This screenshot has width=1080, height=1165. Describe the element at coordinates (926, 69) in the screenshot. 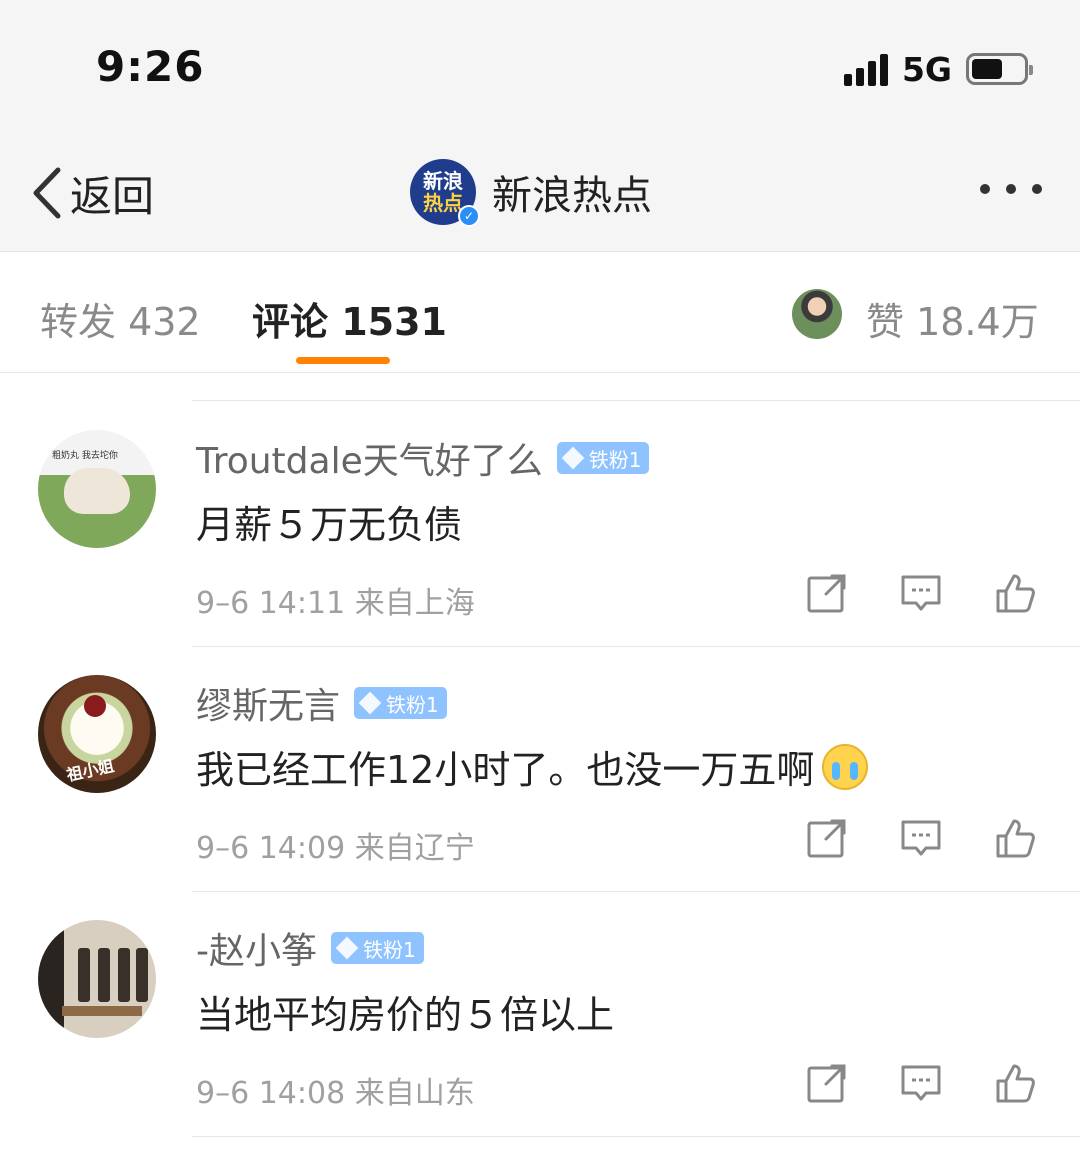

I see `network-label: 5G` at that location.